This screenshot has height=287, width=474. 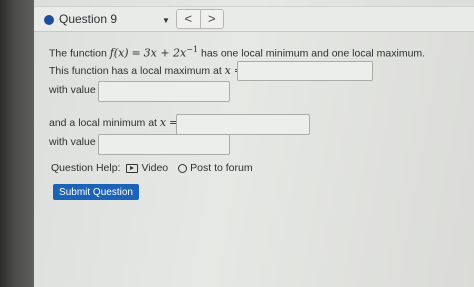 What do you see at coordinates (221, 168) in the screenshot?
I see `post-to-forum-link: Post to forum` at bounding box center [221, 168].